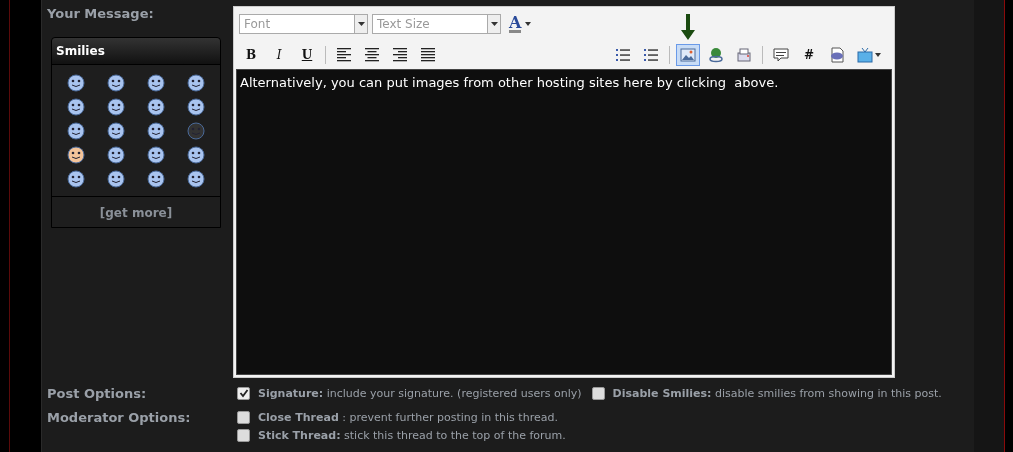 The image size is (1013, 452). Describe the element at coordinates (428, 55) in the screenshot. I see `align-justify-icon` at that location.